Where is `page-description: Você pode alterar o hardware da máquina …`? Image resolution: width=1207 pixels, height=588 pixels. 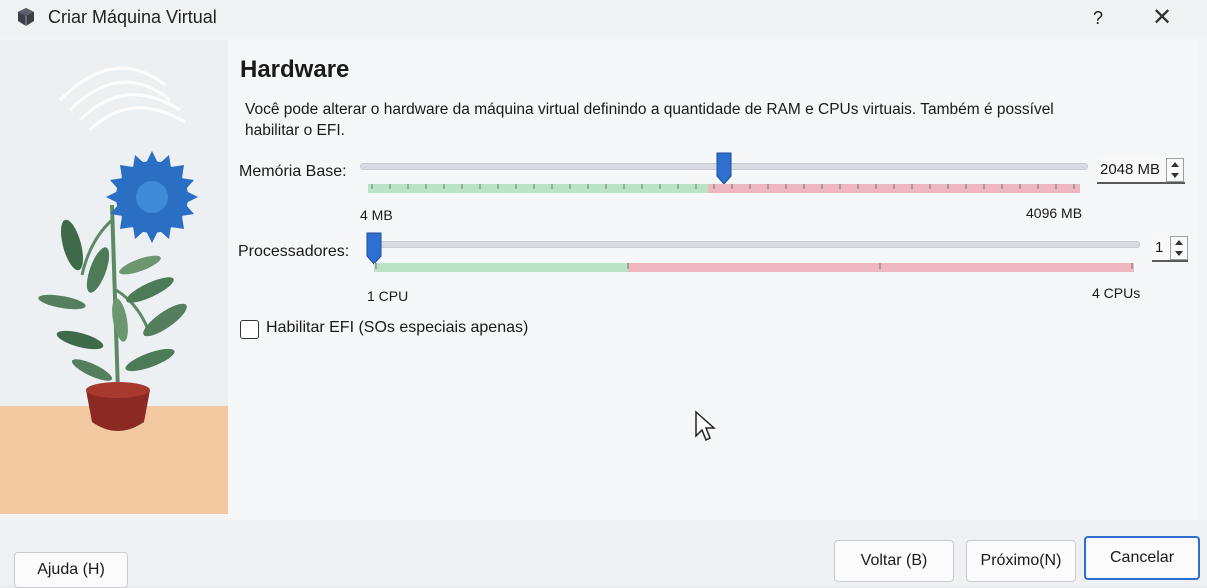 page-description: Você pode alterar o hardware da máquina … is located at coordinates (649, 120).